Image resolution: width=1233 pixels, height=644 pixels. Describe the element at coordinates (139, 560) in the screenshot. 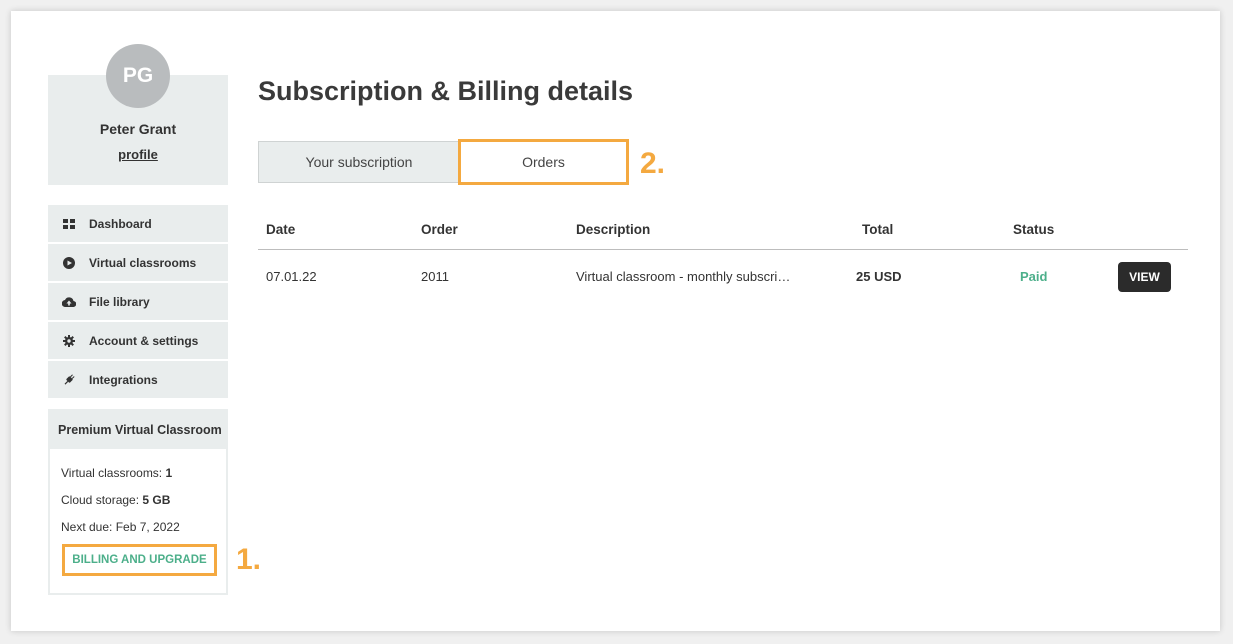

I see `billing-upgrade-button: BILLING AND UPGRADE` at that location.